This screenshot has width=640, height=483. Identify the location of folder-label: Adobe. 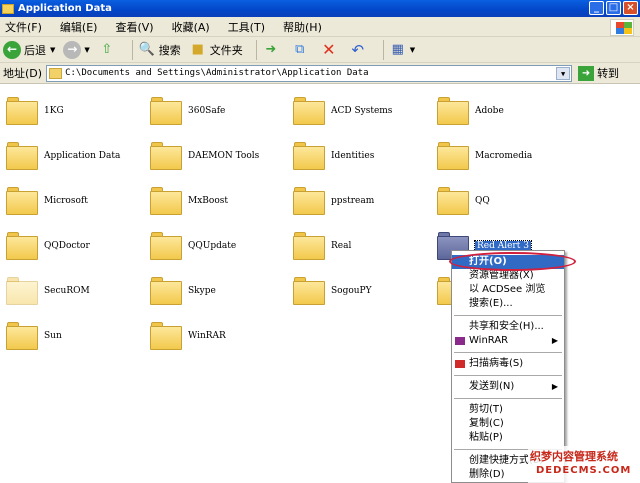
(489, 111).